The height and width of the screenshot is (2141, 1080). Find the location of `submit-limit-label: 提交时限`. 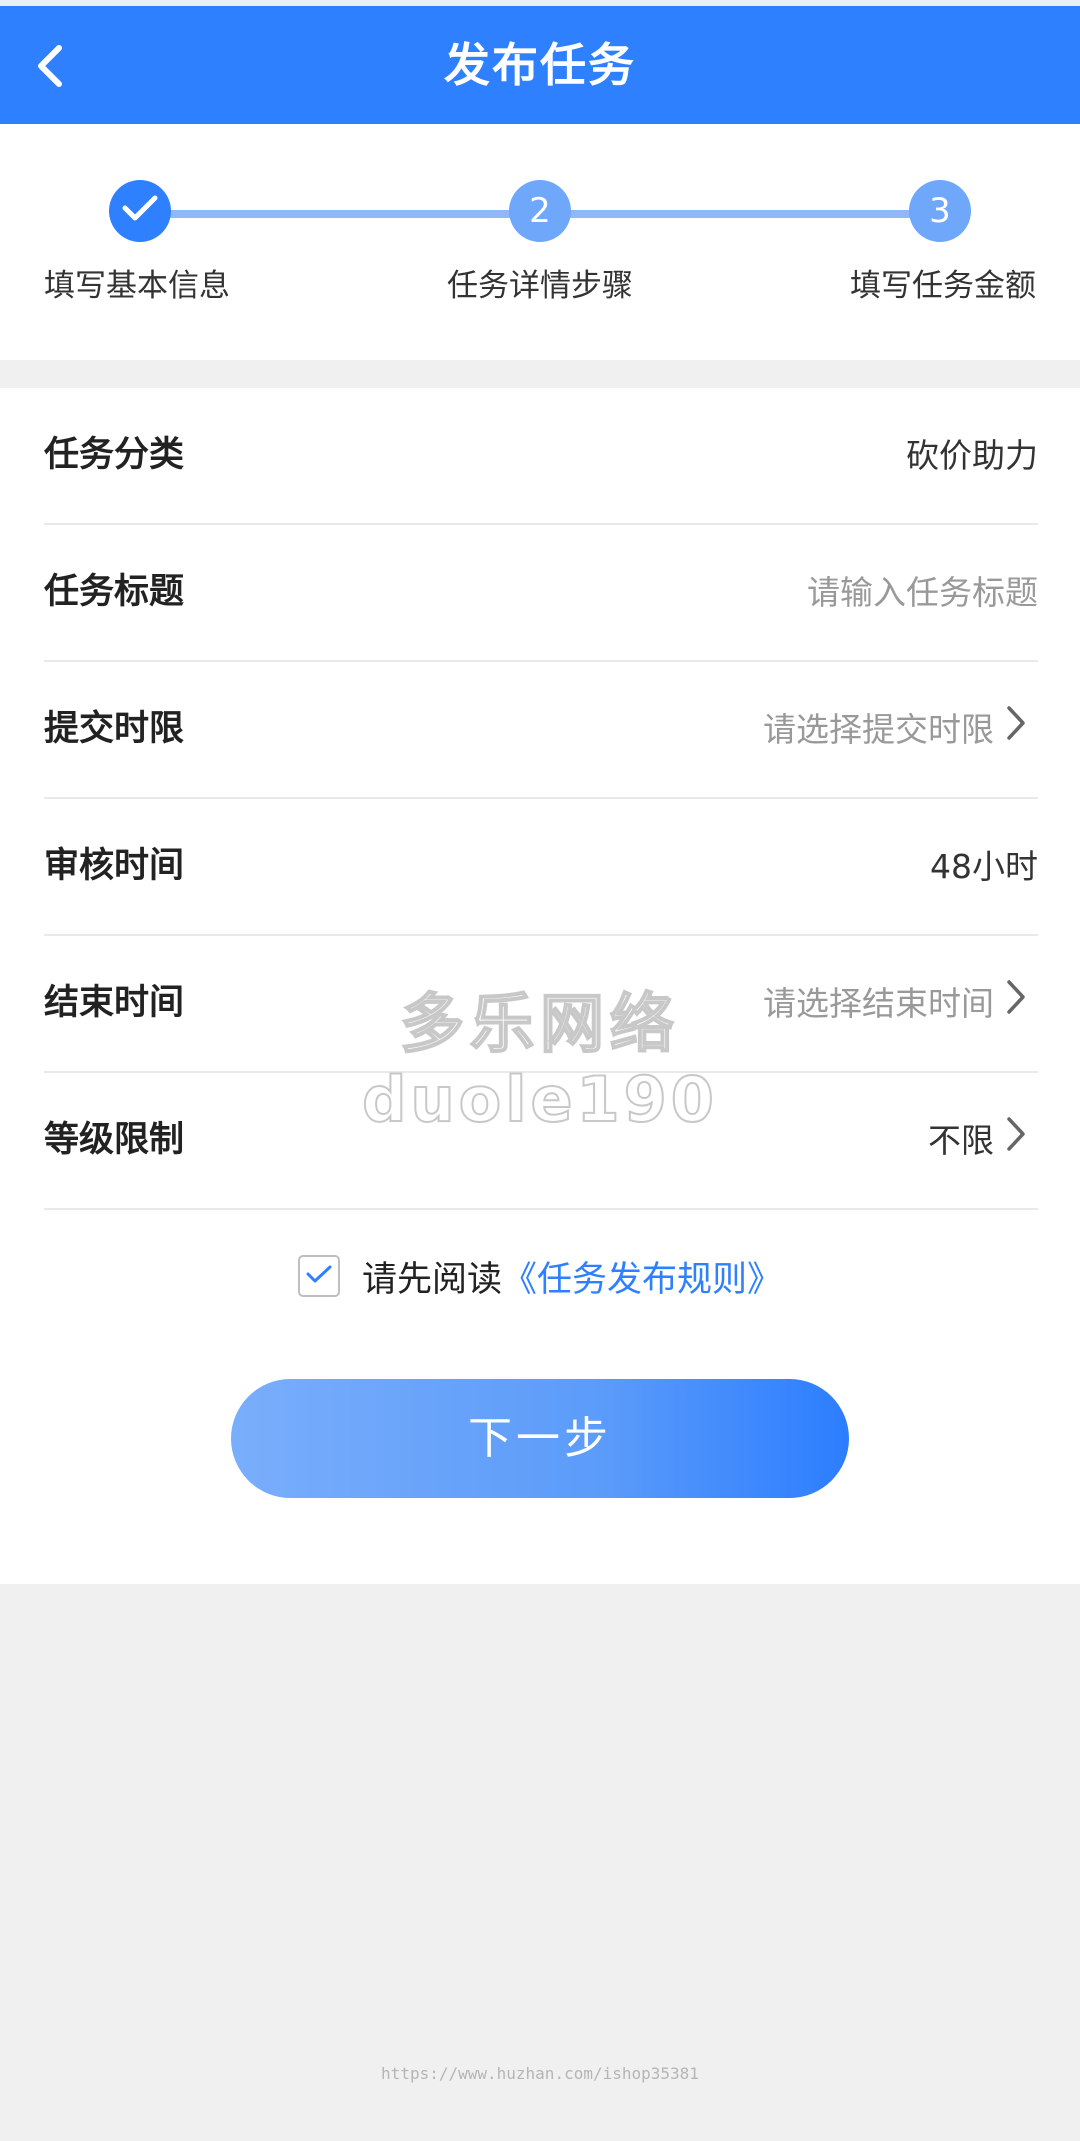

submit-limit-label: 提交时限 is located at coordinates (114, 729).